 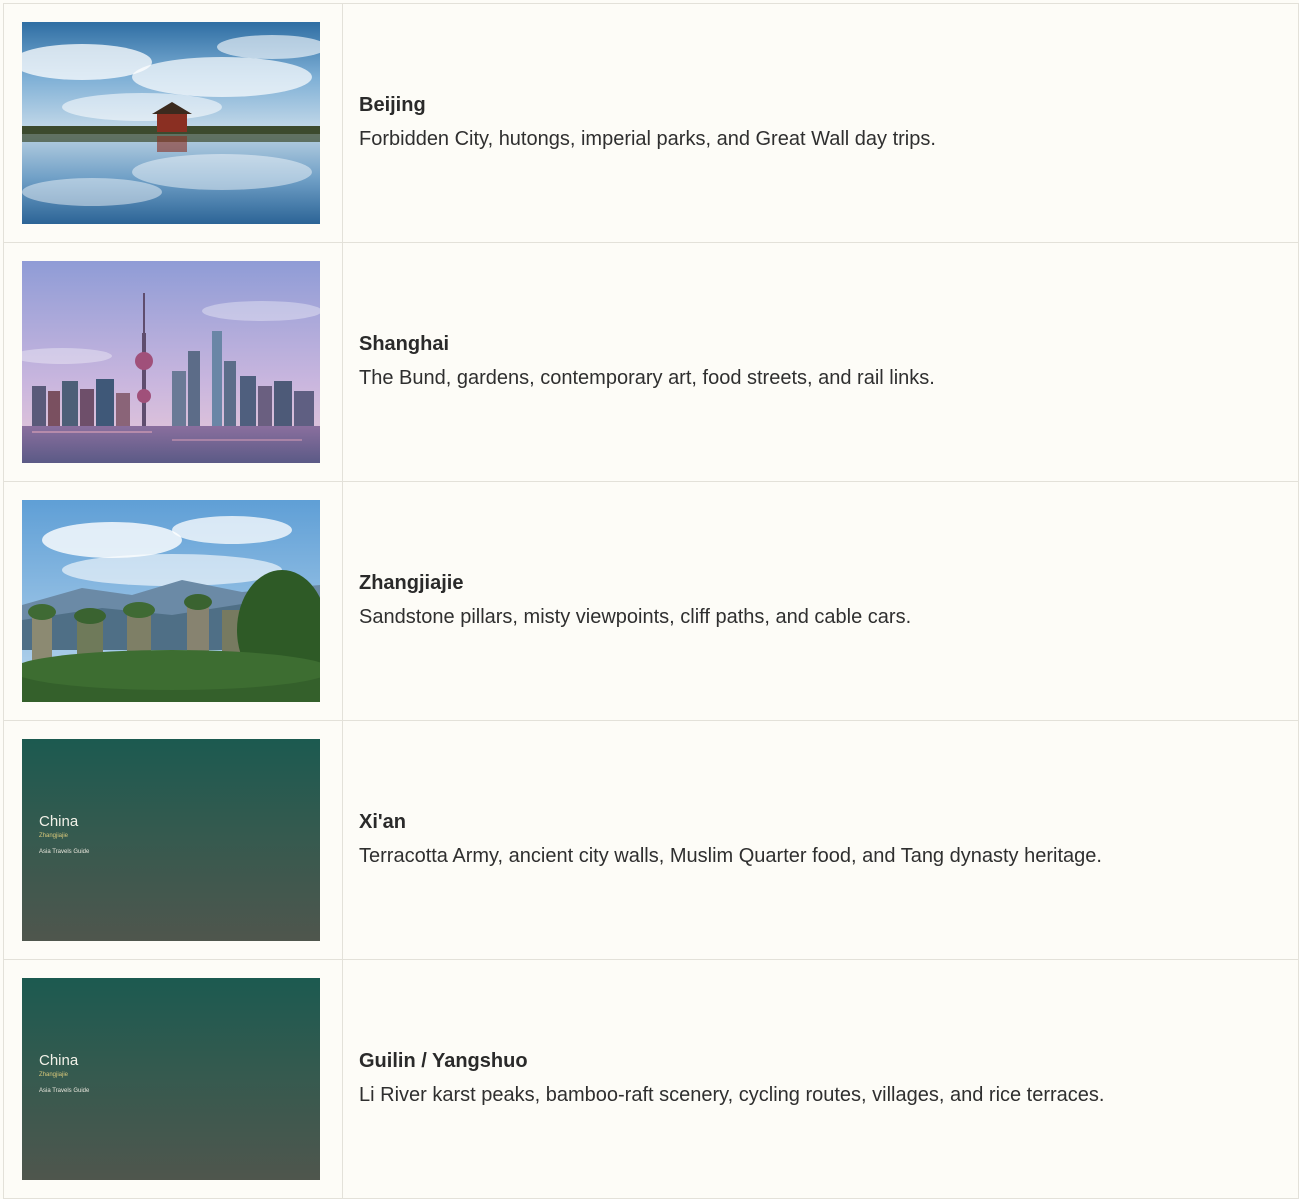 What do you see at coordinates (443, 1061) in the screenshot?
I see `destination-name: Guilin / Yangshuo` at bounding box center [443, 1061].